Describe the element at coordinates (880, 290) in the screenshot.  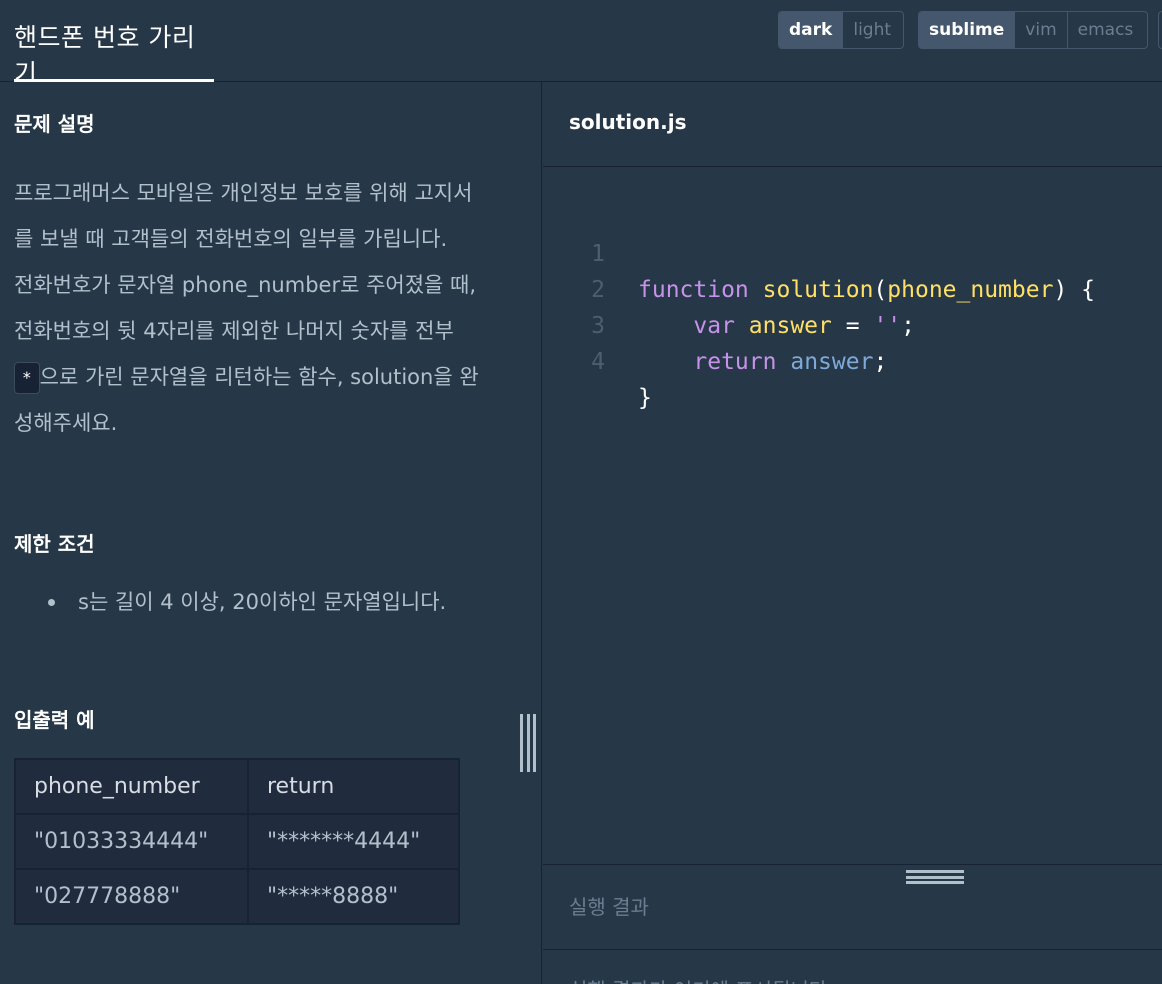
I see `punct-token: (` at that location.